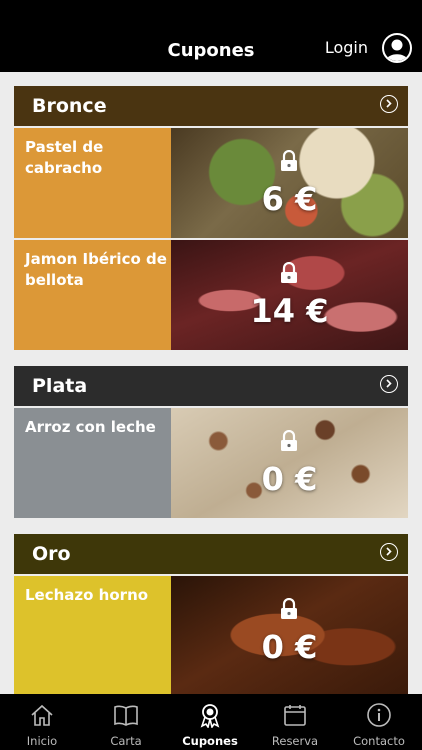  What do you see at coordinates (289, 199) in the screenshot?
I see `coupon-price: 6 €` at bounding box center [289, 199].